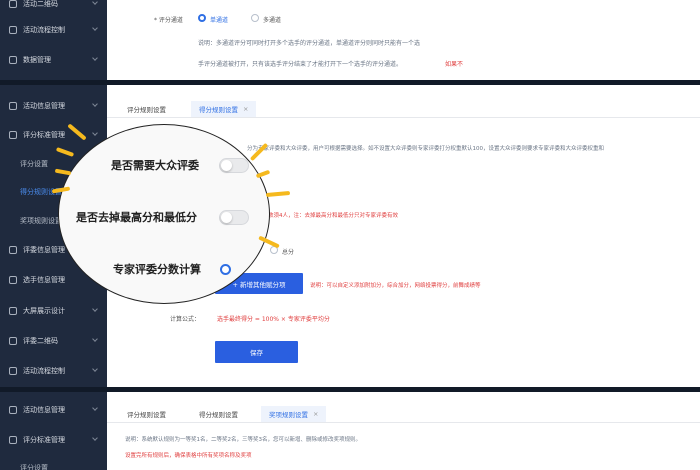 Image resolution: width=700 pixels, height=470 pixels. Describe the element at coordinates (44, 250) in the screenshot. I see `sidebar-item-label: 评委信息管理` at that location.